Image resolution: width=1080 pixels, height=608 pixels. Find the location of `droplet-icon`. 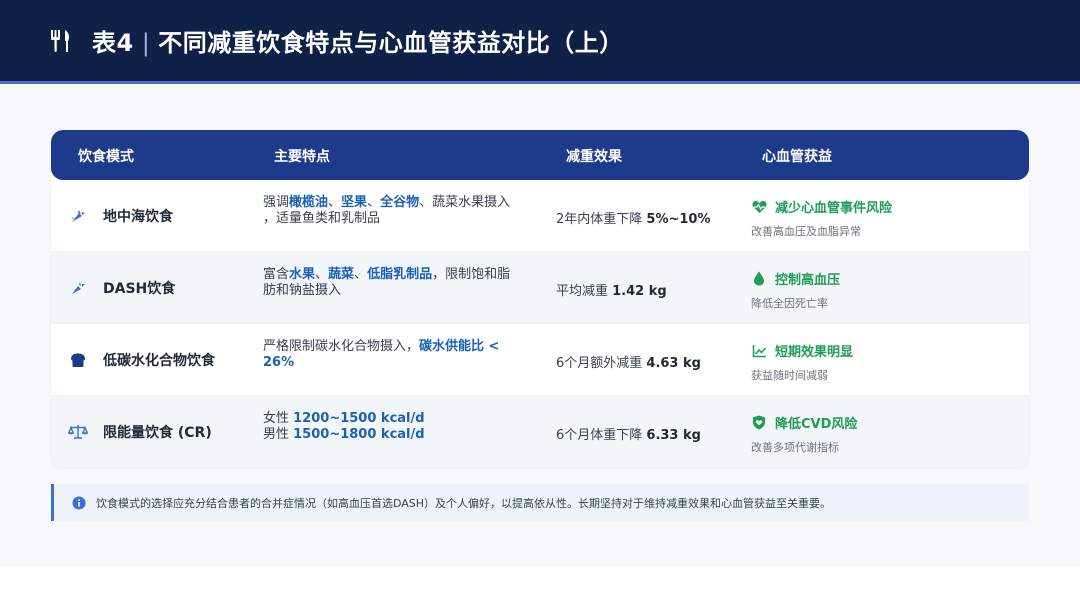

droplet-icon is located at coordinates (759, 279).